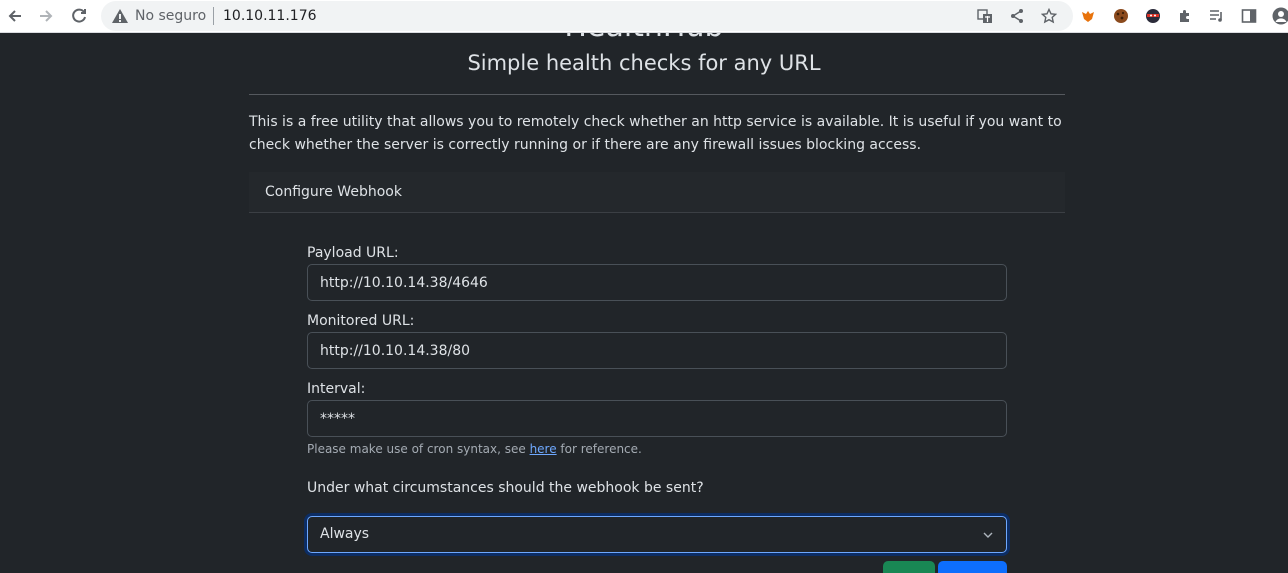  Describe the element at coordinates (120, 16) in the screenshot. I see `warning-icon` at that location.